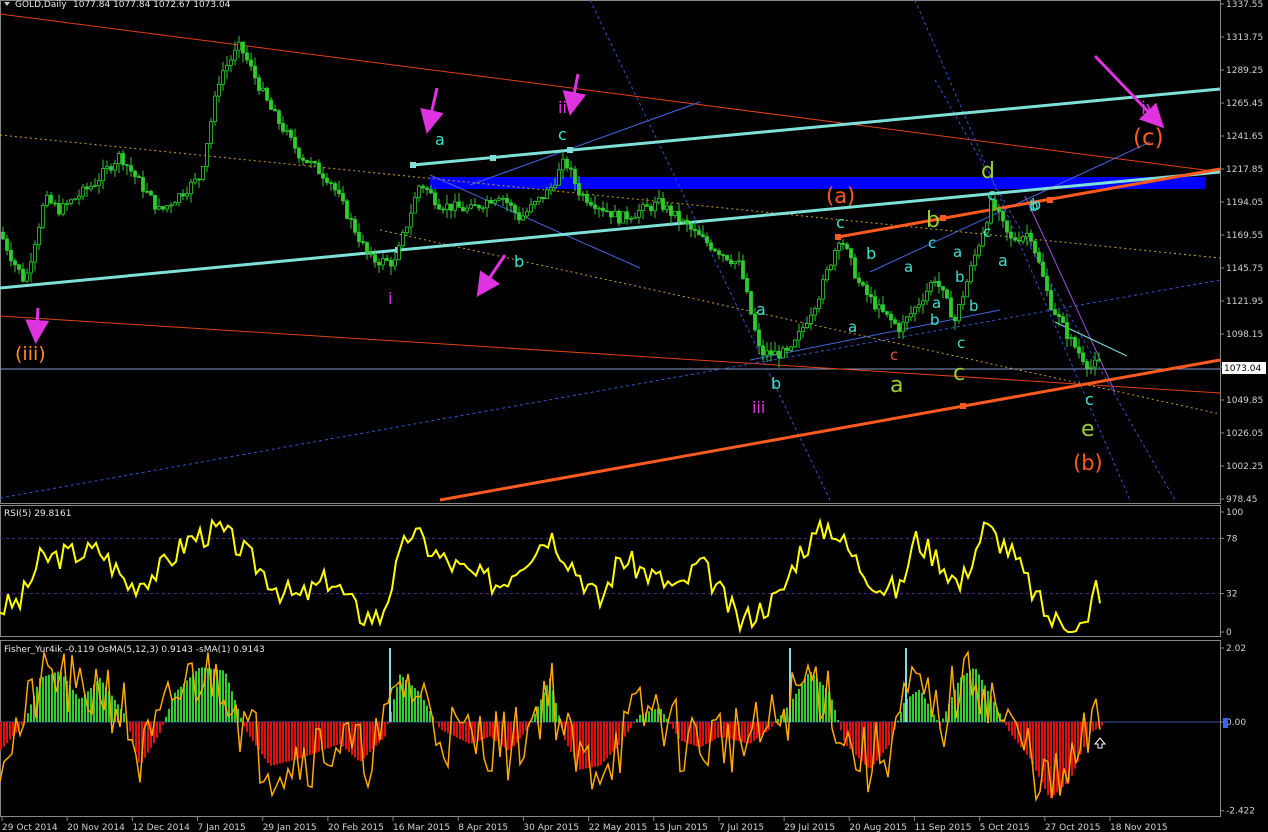 The height and width of the screenshot is (832, 1268). Describe the element at coordinates (1244, 170) in the screenshot. I see `price-tick-label: 1217.85` at that location.